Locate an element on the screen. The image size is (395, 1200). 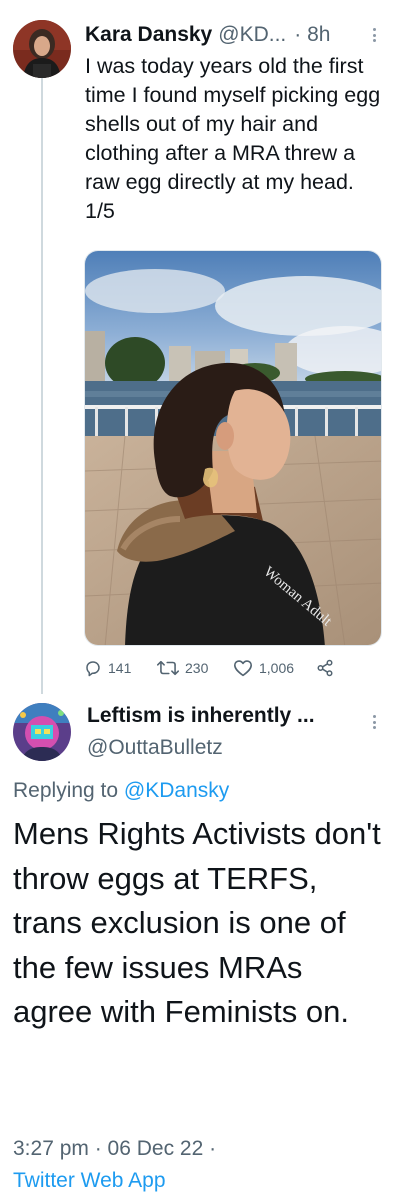
tweet-time: · 8h is located at coordinates (312, 35).